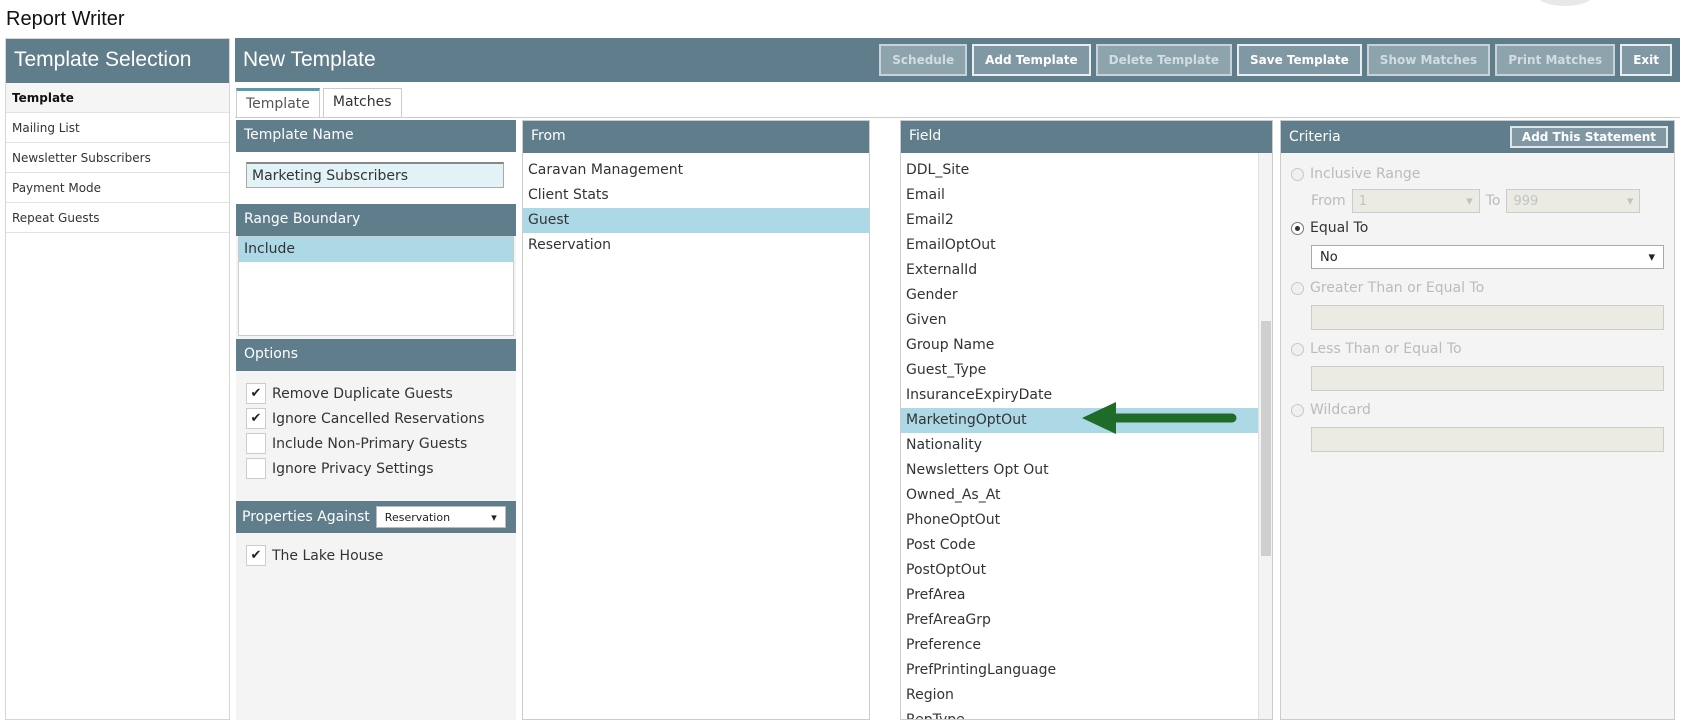 Image resolution: width=1685 pixels, height=720 pixels. Describe the element at coordinates (1080, 545) in the screenshot. I see `field-item: Post Code` at that location.